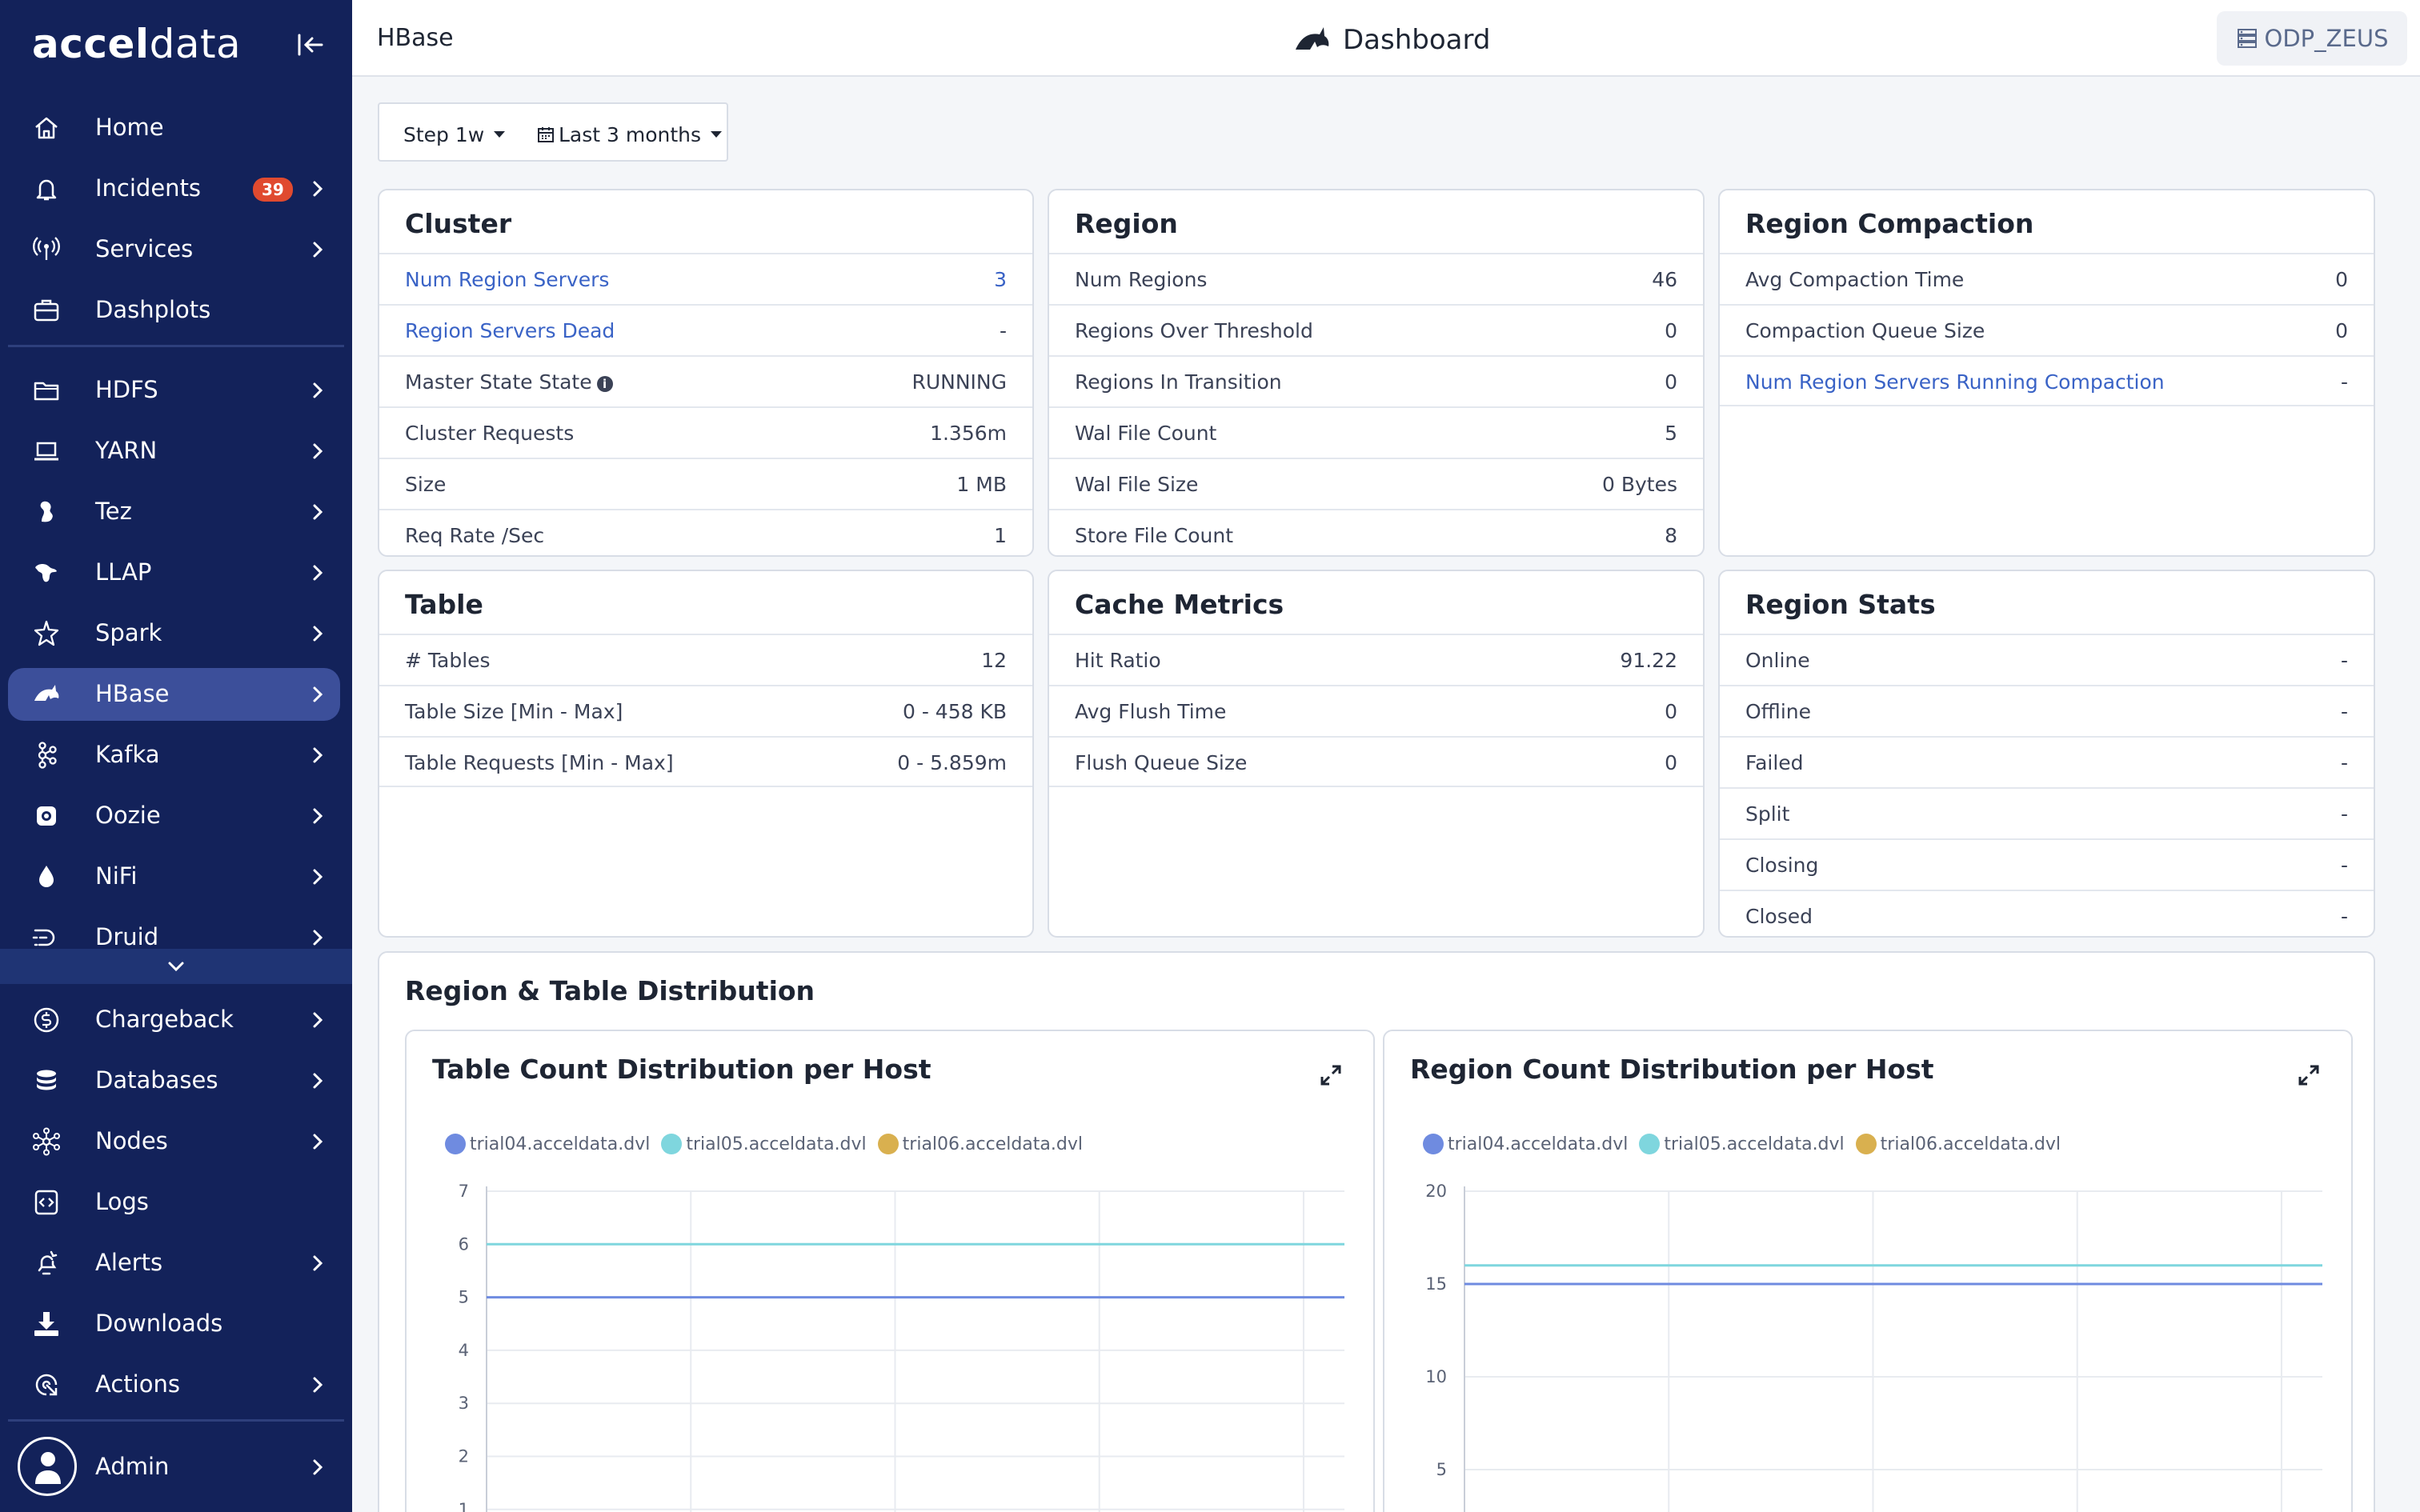 Image resolution: width=2420 pixels, height=1512 pixels. I want to click on brand-logo: acceldata, so click(136, 44).